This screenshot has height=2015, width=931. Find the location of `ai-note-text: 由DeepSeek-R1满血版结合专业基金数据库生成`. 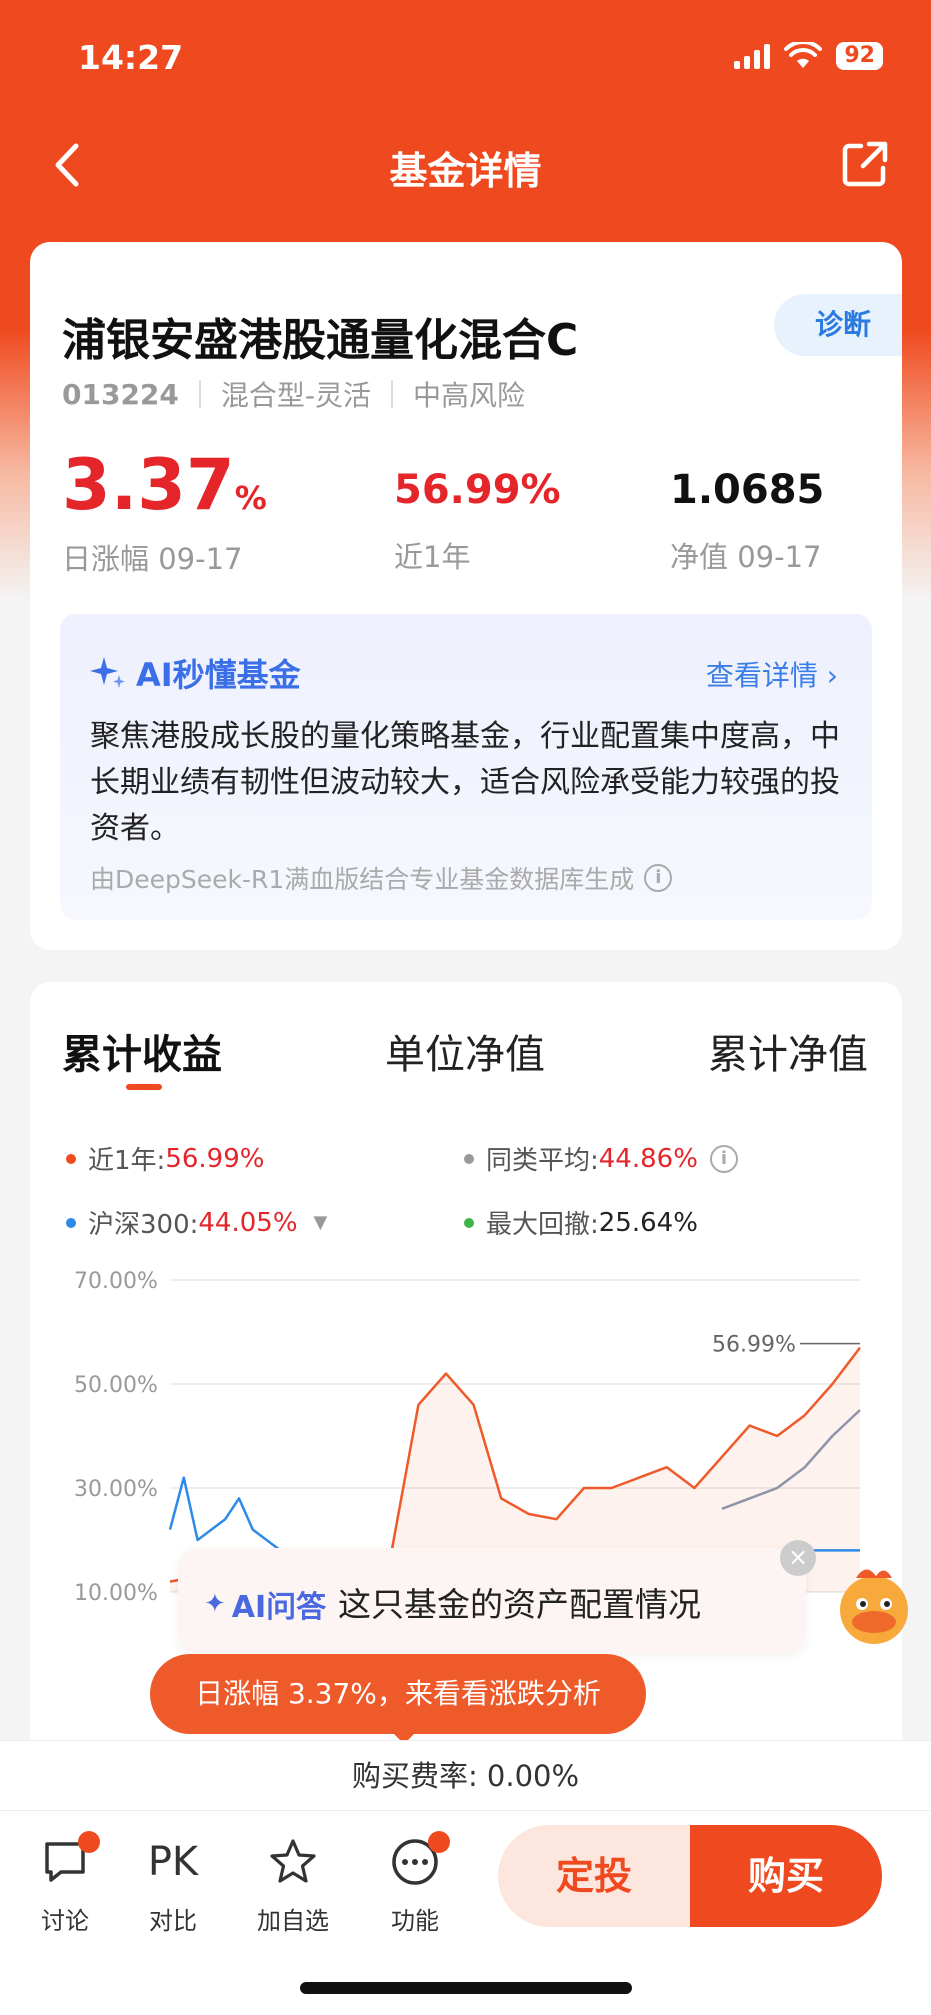

ai-note-text: 由DeepSeek-R1满血版结合专业基金数据库生成 is located at coordinates (362, 879).